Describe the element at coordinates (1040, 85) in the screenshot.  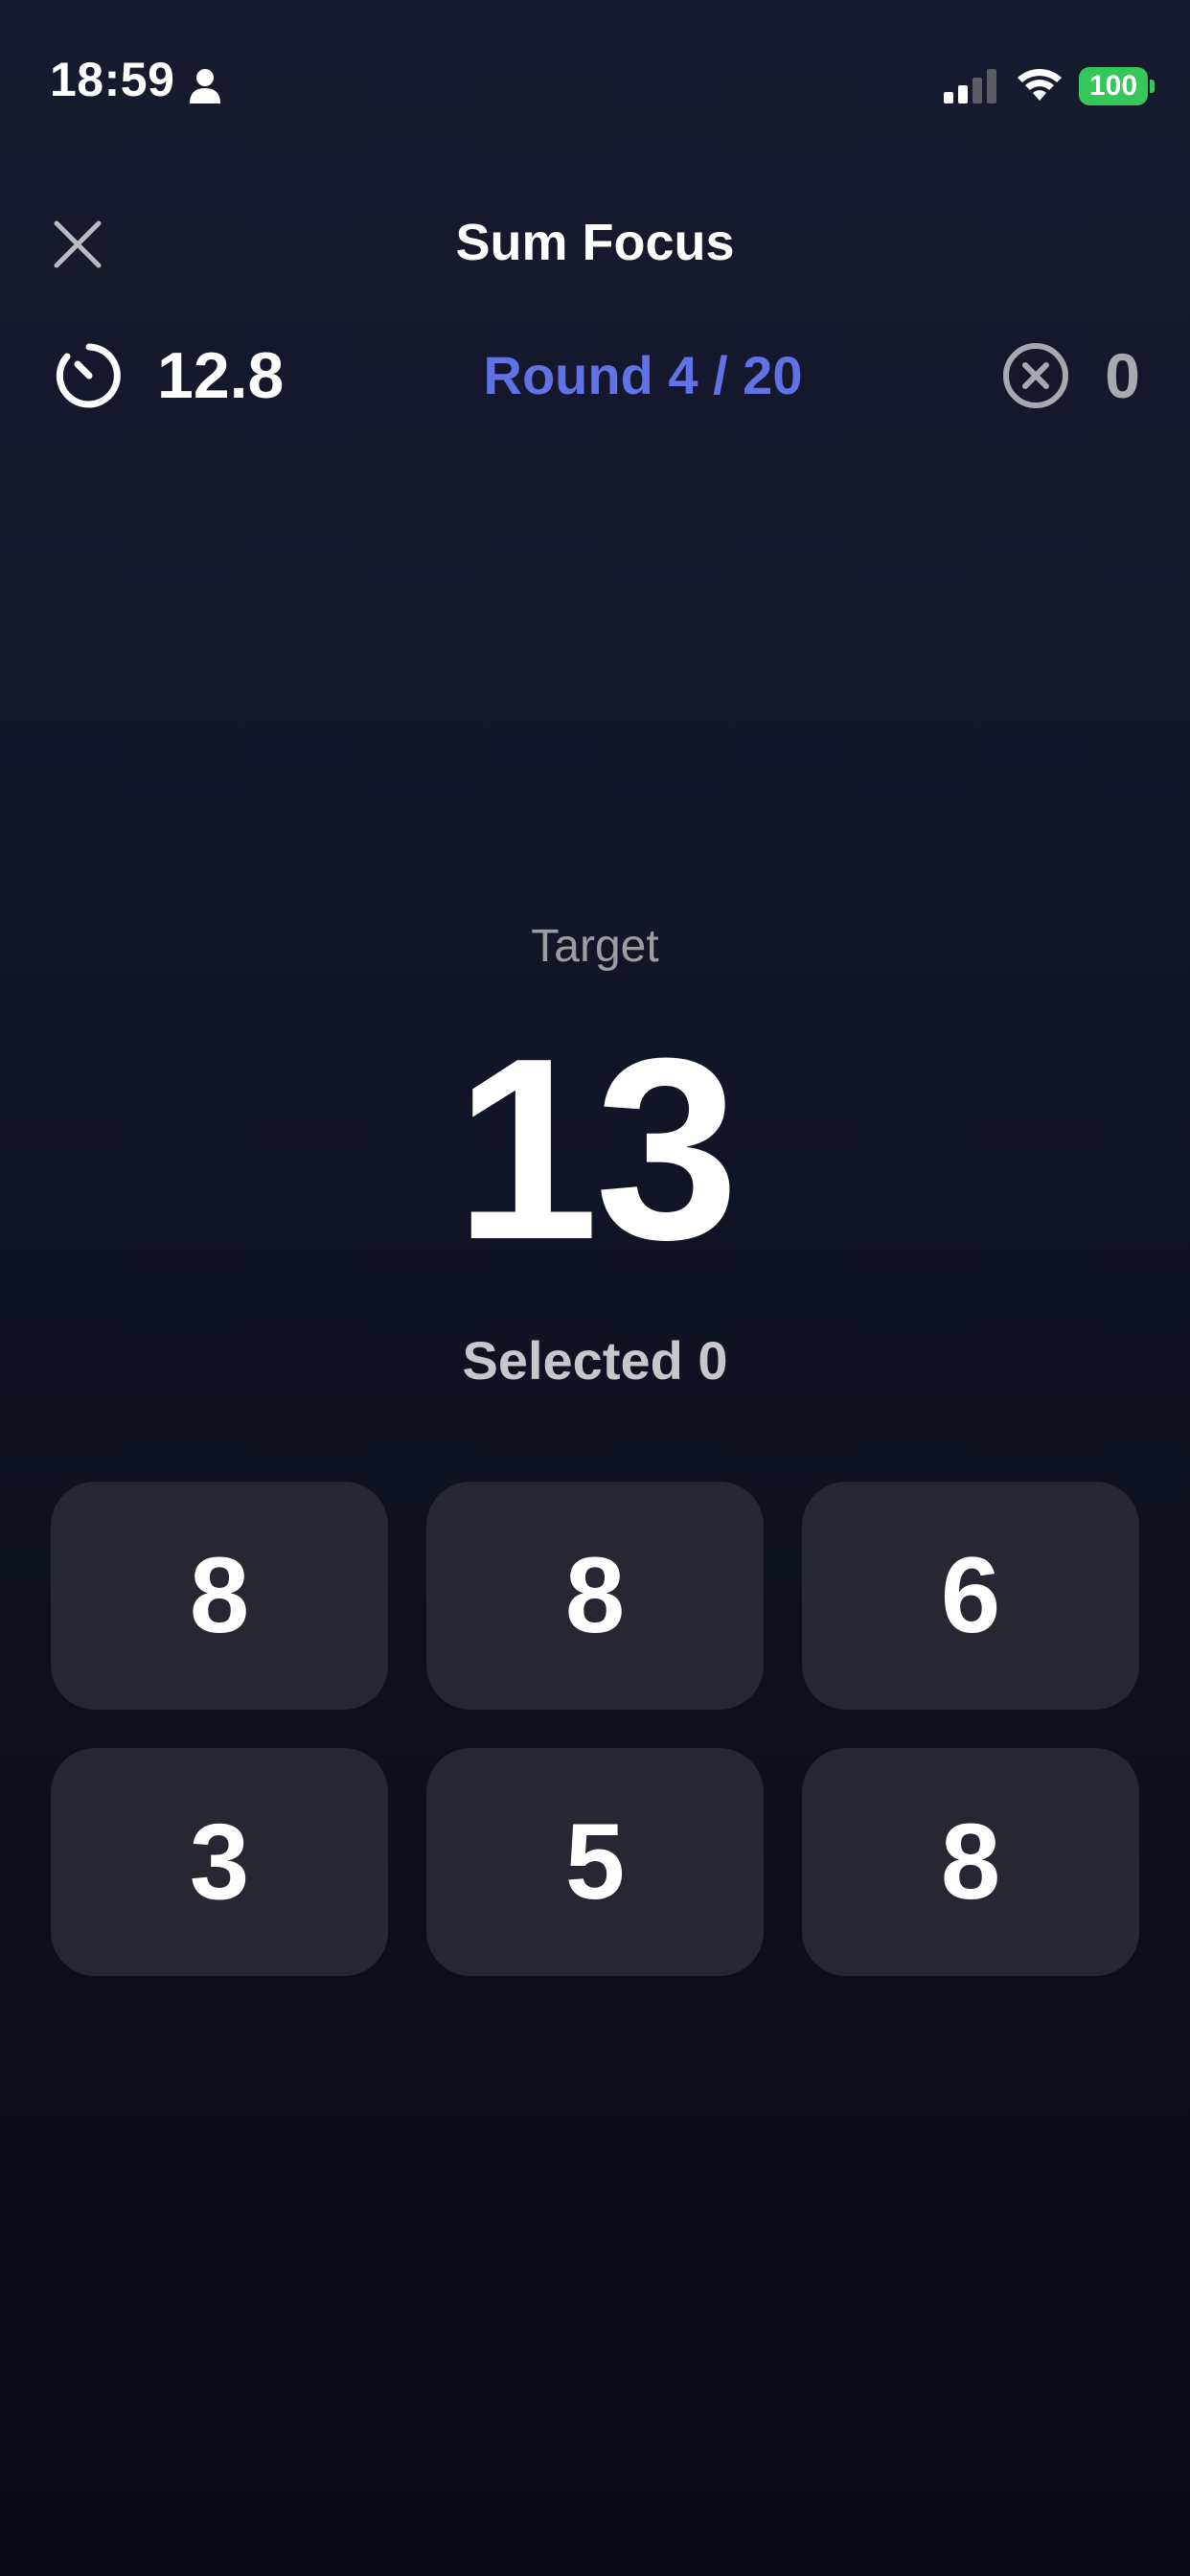
I see `wifi-icon` at that location.